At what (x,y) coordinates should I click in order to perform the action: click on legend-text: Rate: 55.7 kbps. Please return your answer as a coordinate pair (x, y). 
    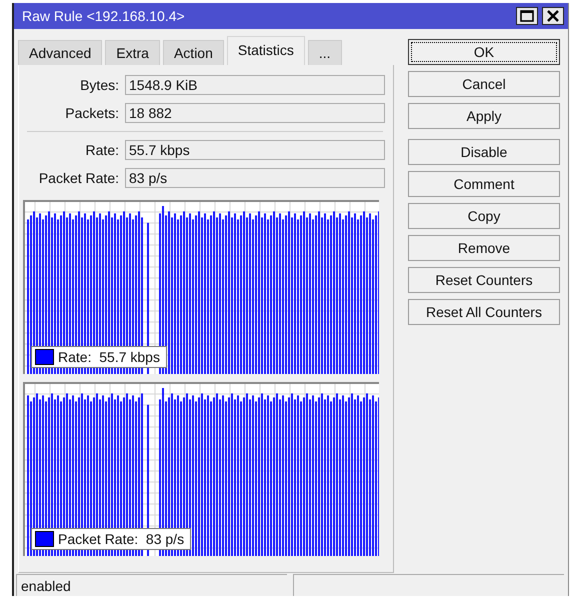
    Looking at the image, I should click on (109, 357).